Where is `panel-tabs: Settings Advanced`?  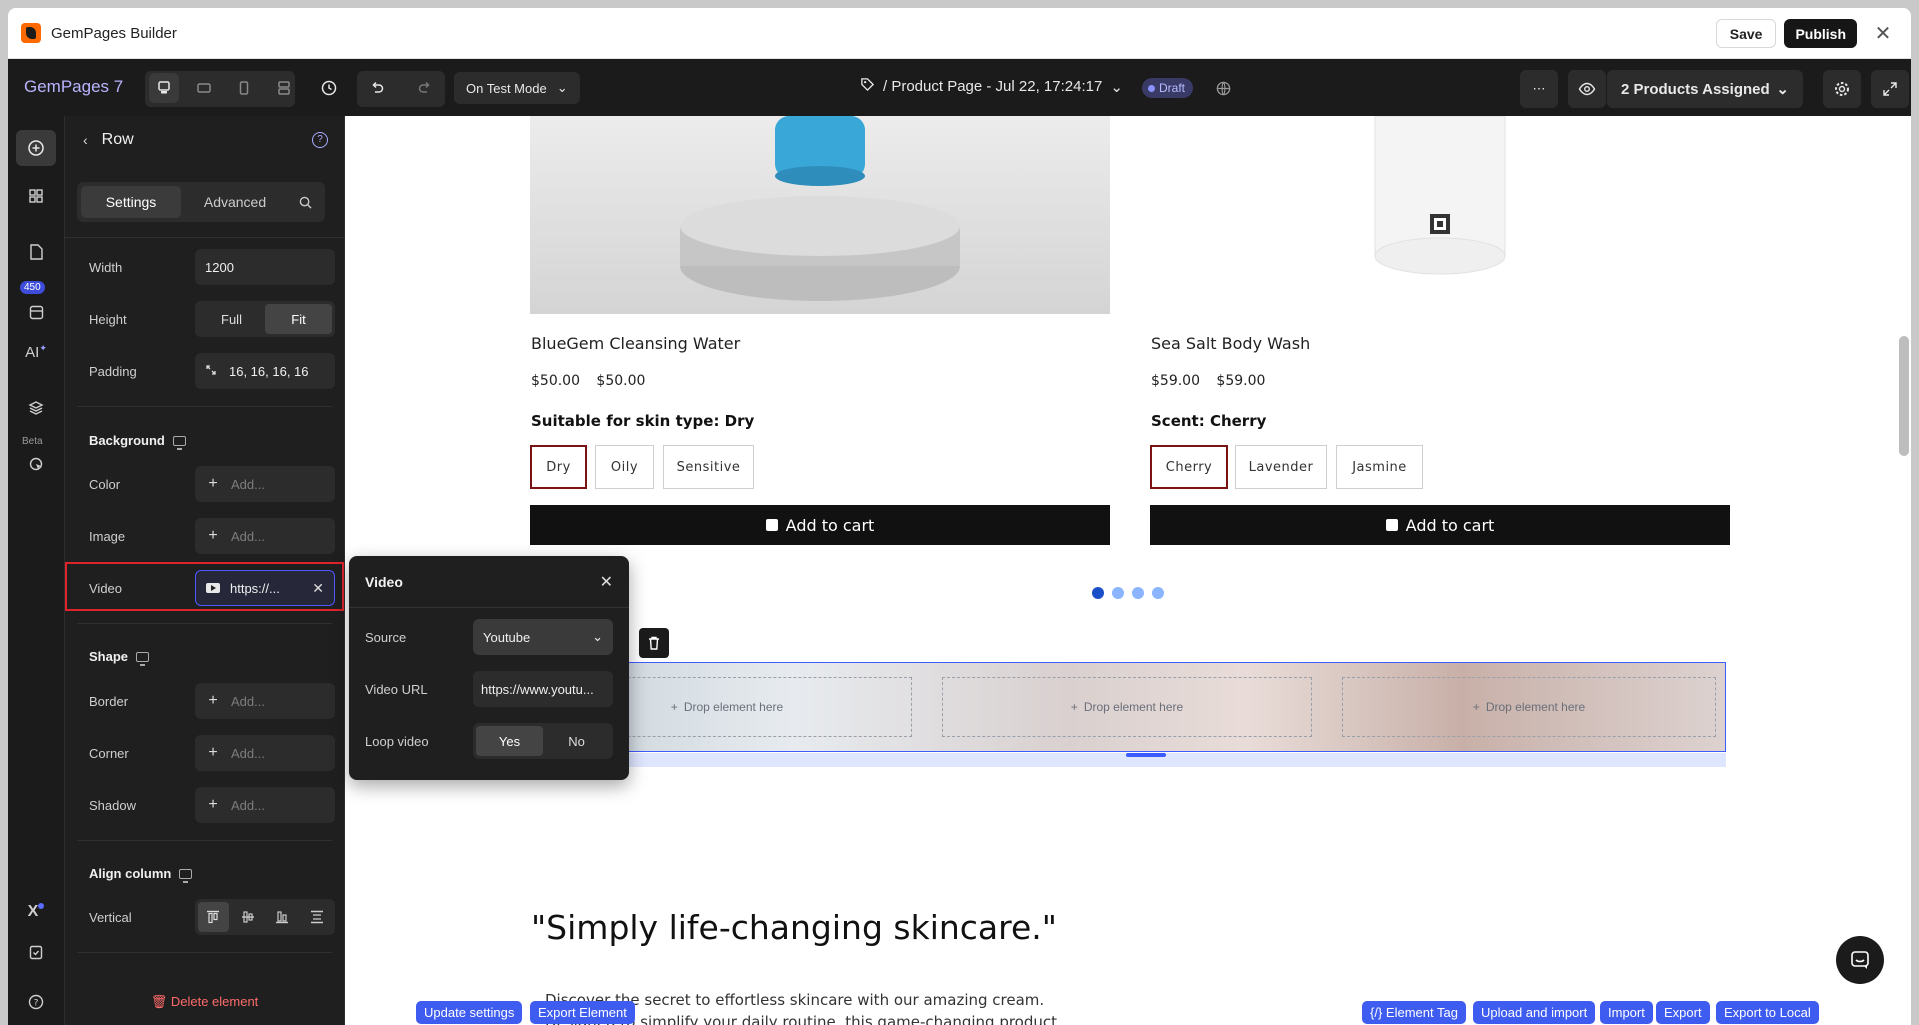 panel-tabs: Settings Advanced is located at coordinates (201, 202).